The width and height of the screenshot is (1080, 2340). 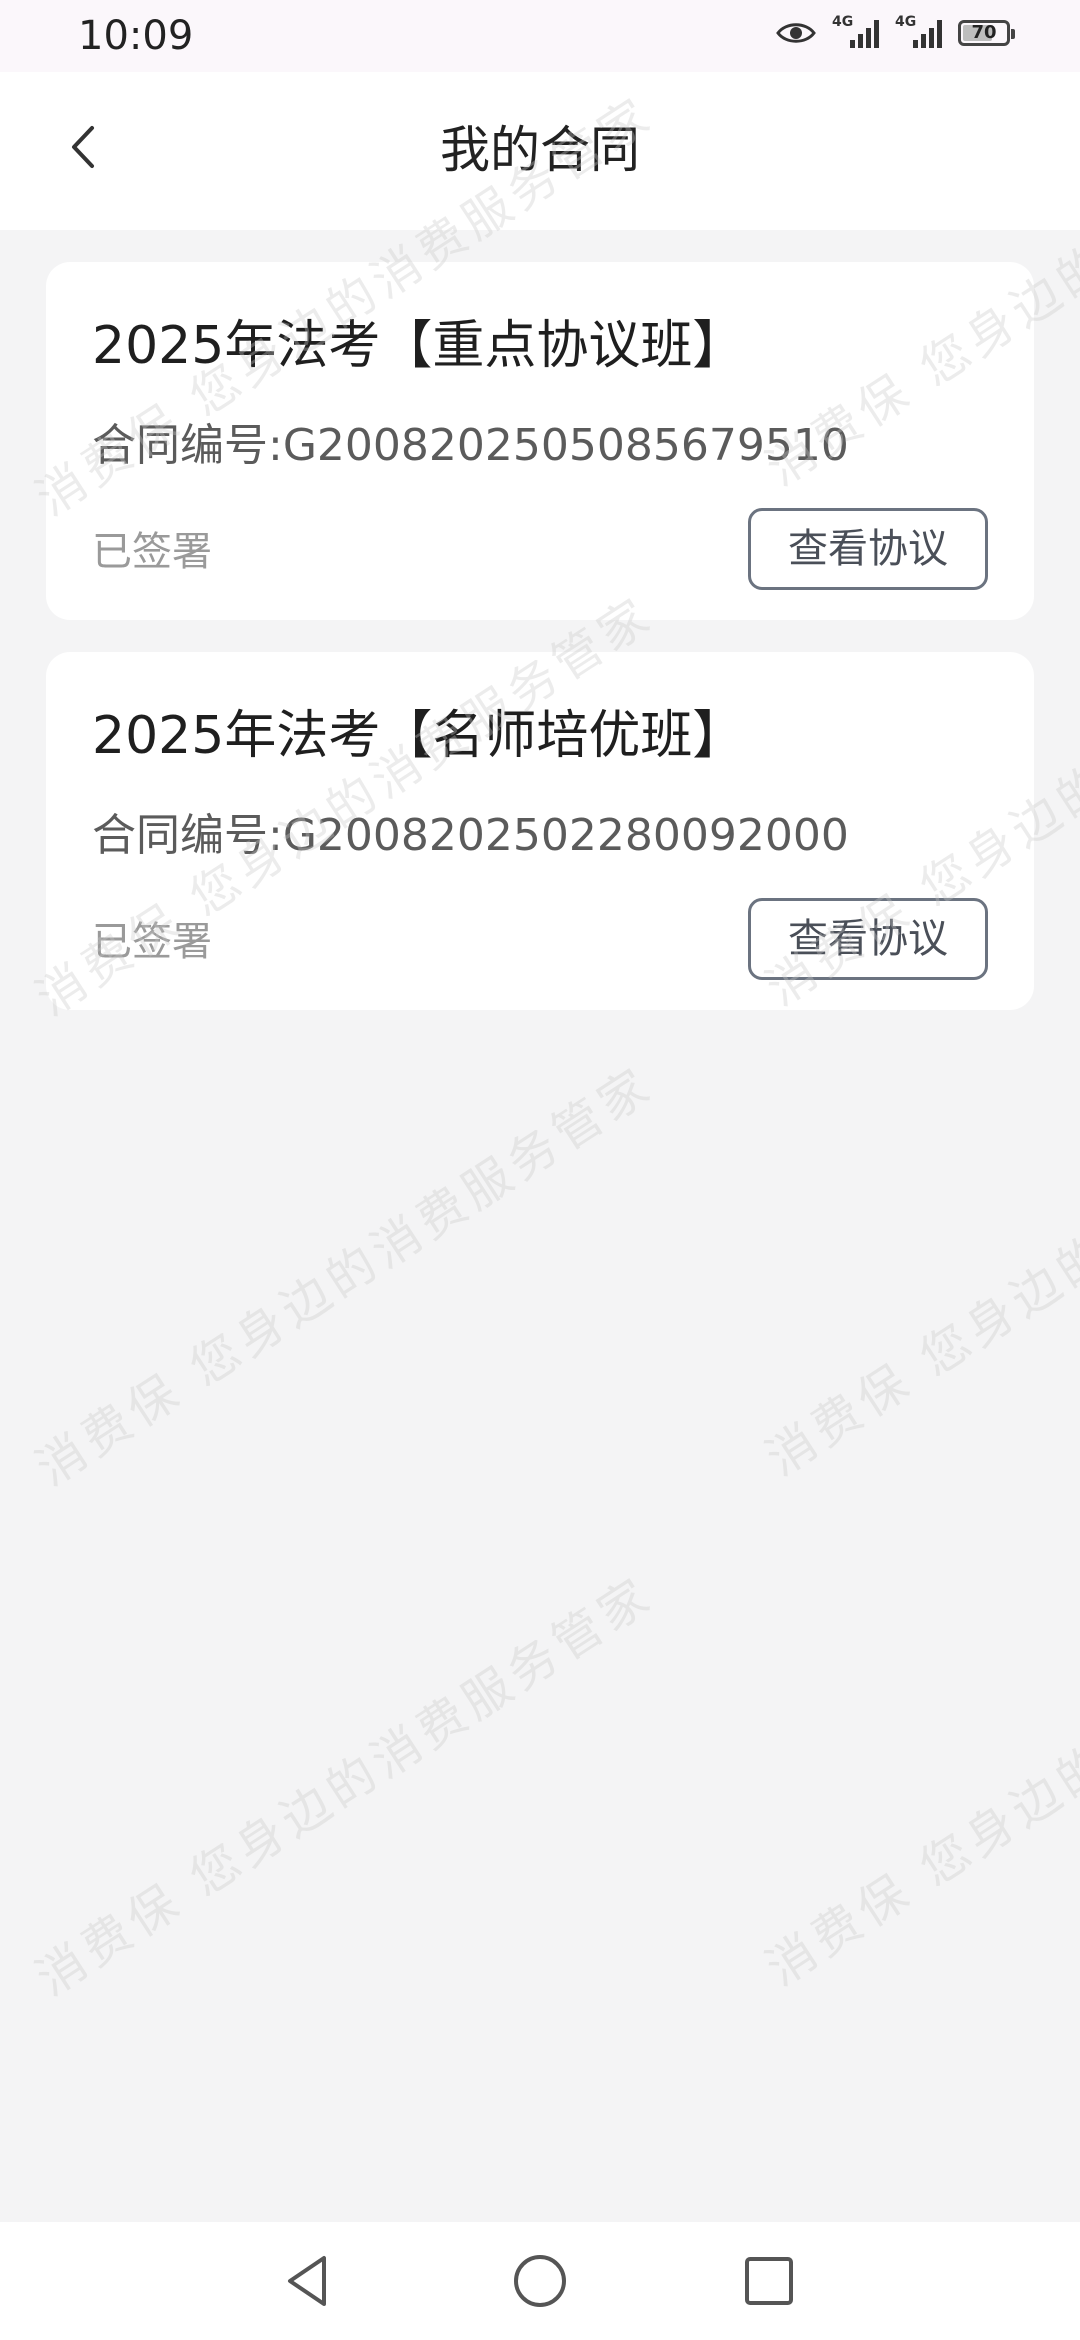 What do you see at coordinates (418, 346) in the screenshot?
I see `contract-title: 2025年法考【重点协议班】` at bounding box center [418, 346].